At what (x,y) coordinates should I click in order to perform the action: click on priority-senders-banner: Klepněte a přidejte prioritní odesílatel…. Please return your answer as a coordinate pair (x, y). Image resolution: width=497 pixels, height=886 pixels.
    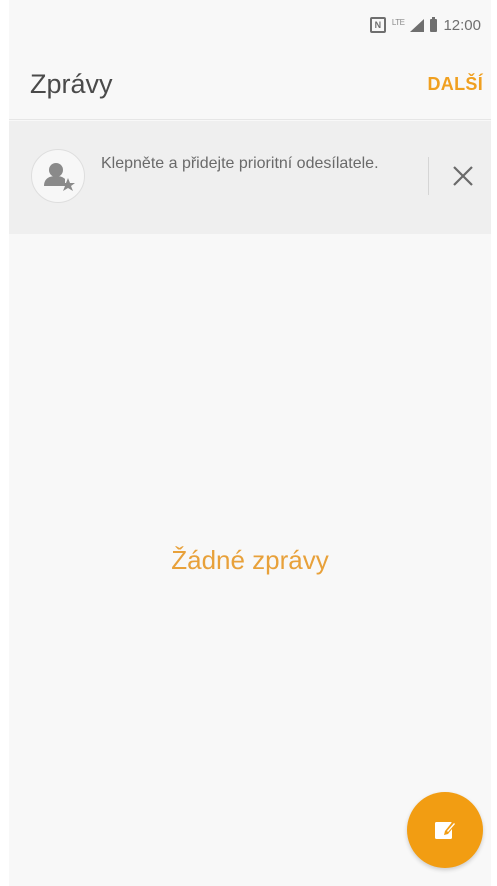
    Looking at the image, I should click on (250, 177).